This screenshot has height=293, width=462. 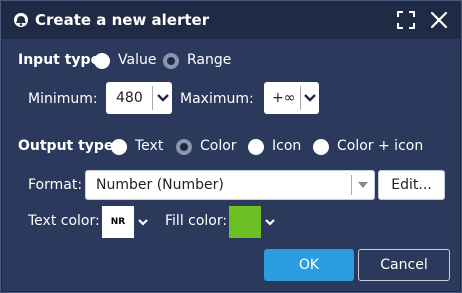 What do you see at coordinates (230, 185) in the screenshot?
I see `format-select: Number (Number)` at bounding box center [230, 185].